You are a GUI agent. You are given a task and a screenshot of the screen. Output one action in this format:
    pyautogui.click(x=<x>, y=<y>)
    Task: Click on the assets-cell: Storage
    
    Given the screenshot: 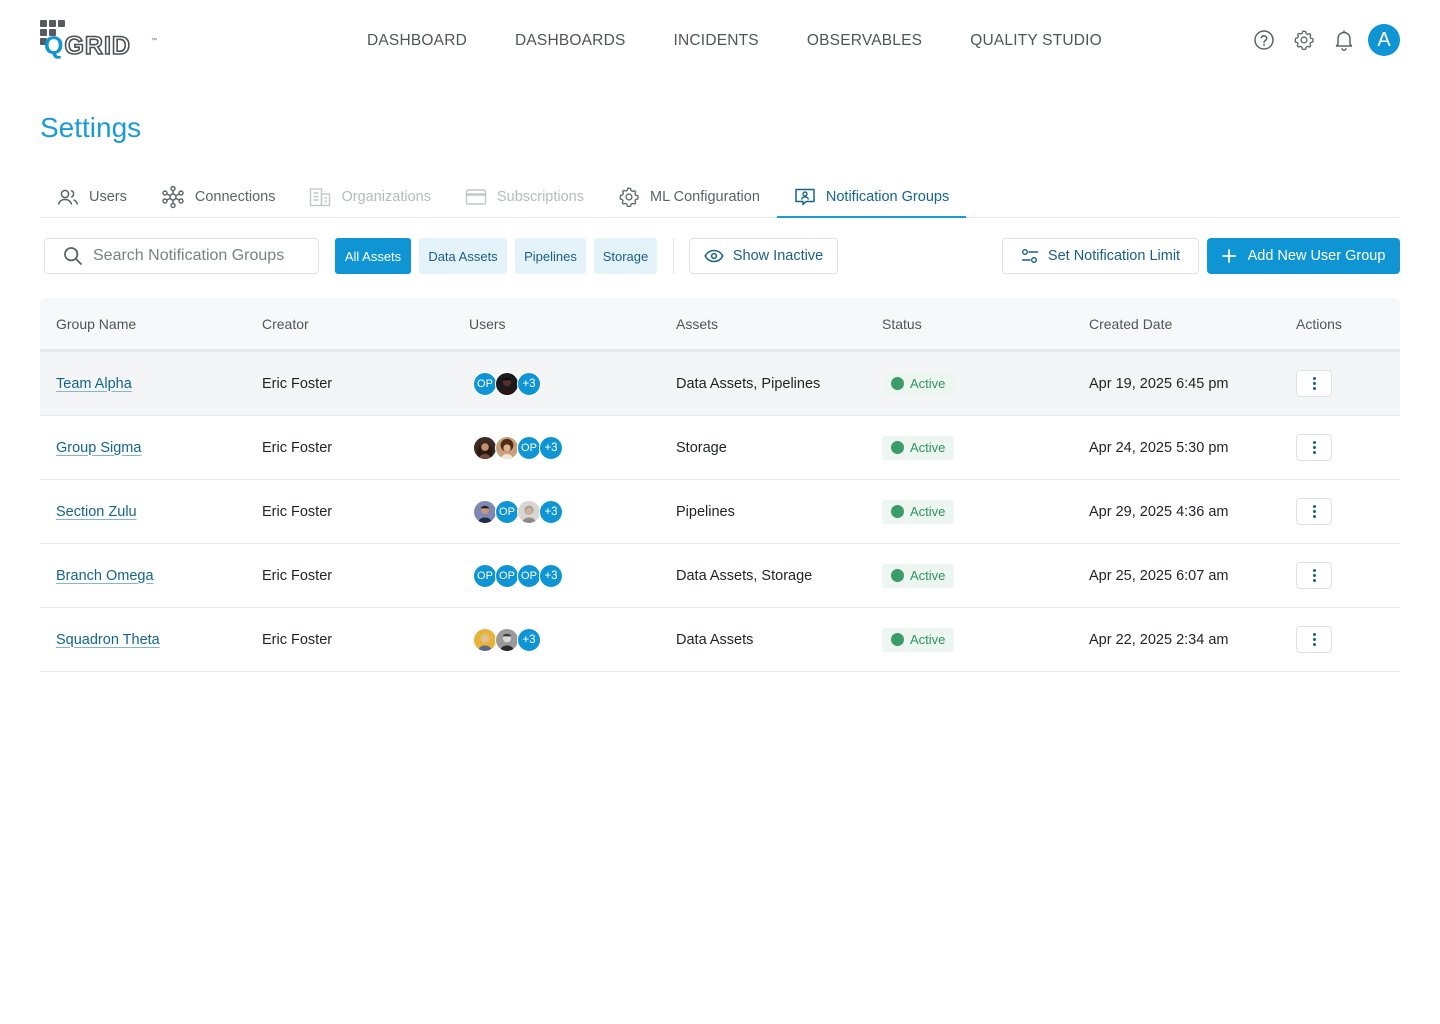 What is the action you would take?
    pyautogui.click(x=701, y=447)
    